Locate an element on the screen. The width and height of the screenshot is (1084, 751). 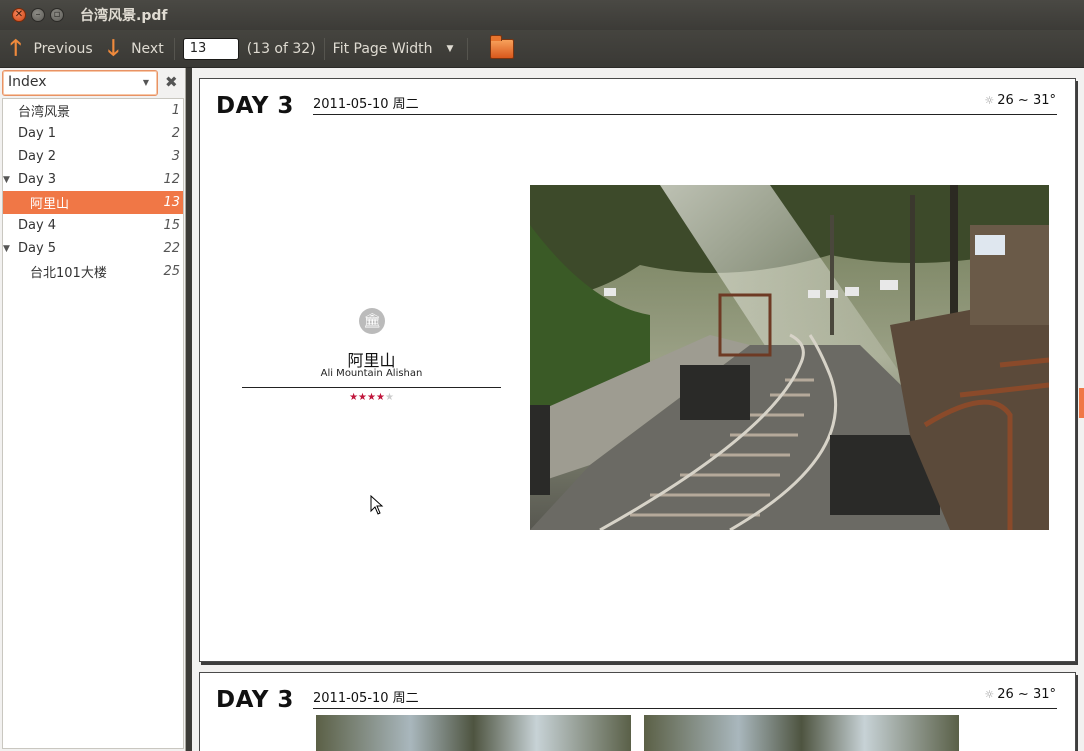
index-item-page: 1 is located at coordinates (175, 110).